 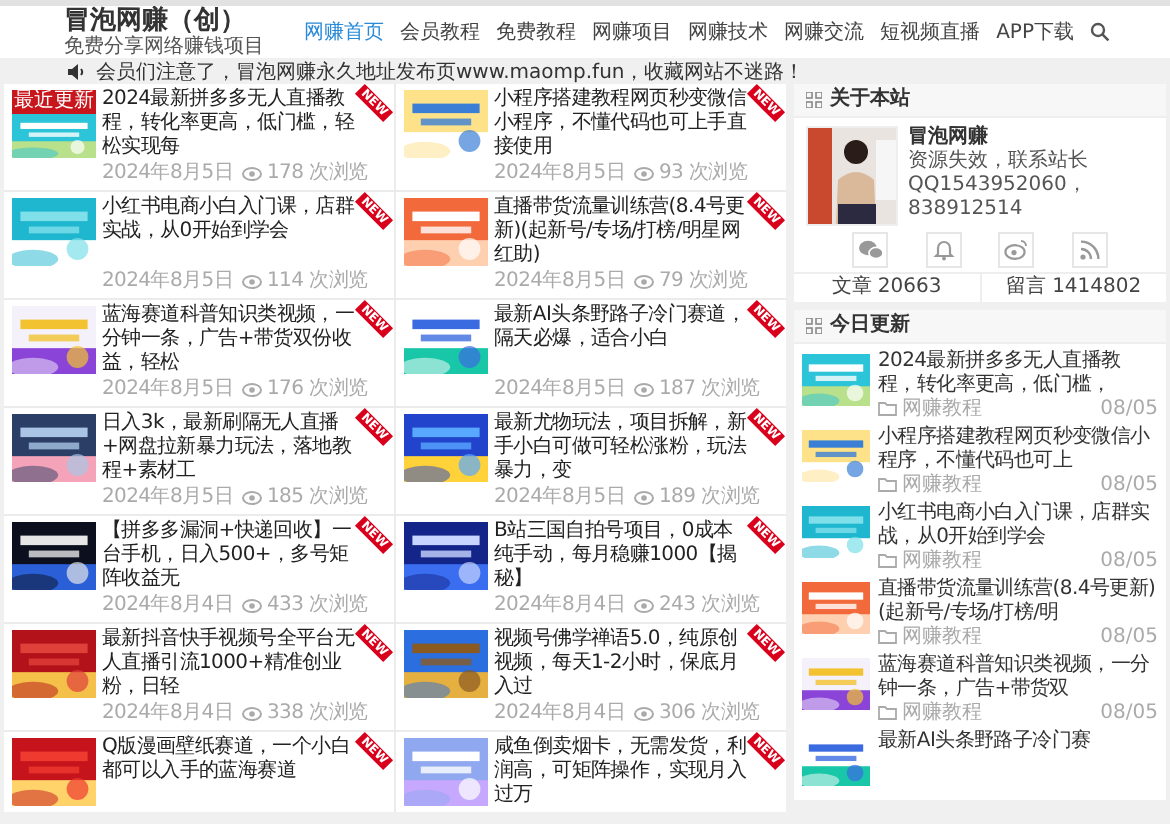 I want to click on post-title: B站三国自拍号项目，0成本纯手动，每月稳赚1000【揭秘】, so click(x=621, y=556).